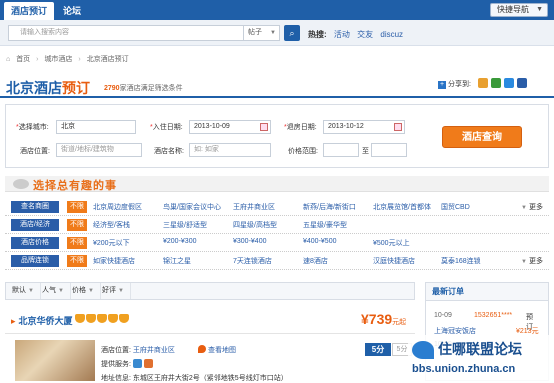 The width and height of the screenshot is (554, 383). I want to click on filter-option: 北京周边度假区, so click(117, 207).